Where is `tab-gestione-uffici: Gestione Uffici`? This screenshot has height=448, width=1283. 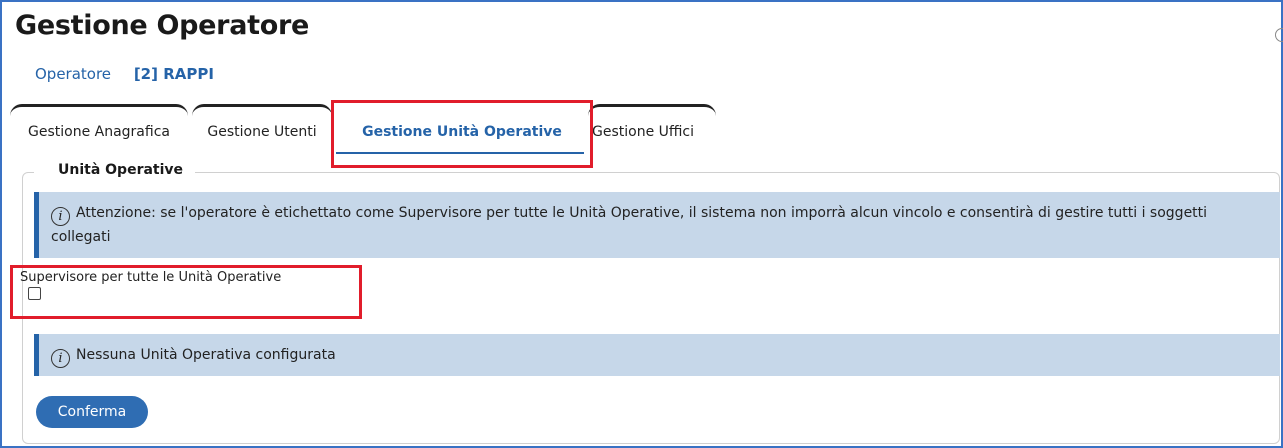 tab-gestione-uffici: Gestione Uffici is located at coordinates (652, 130).